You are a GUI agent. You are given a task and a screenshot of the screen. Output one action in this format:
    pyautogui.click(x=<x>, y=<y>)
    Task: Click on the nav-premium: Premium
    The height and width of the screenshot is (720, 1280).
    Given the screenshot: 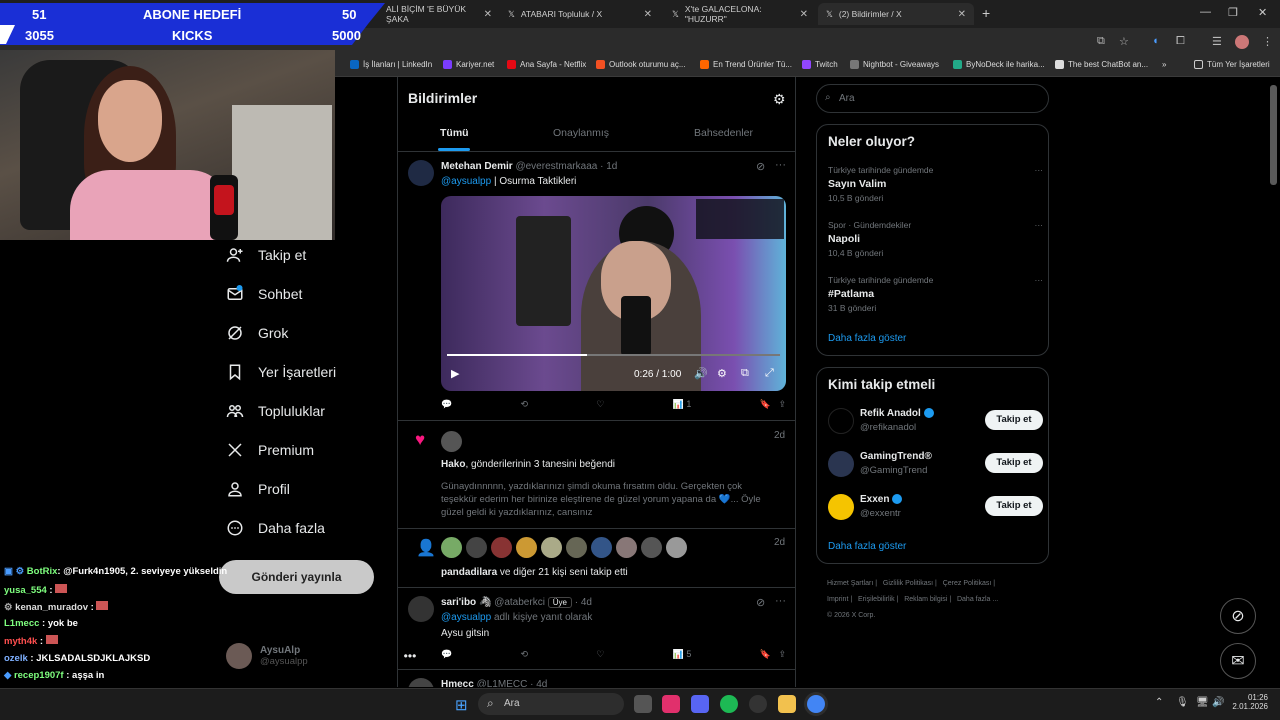 What is the action you would take?
    pyautogui.click(x=270, y=450)
    